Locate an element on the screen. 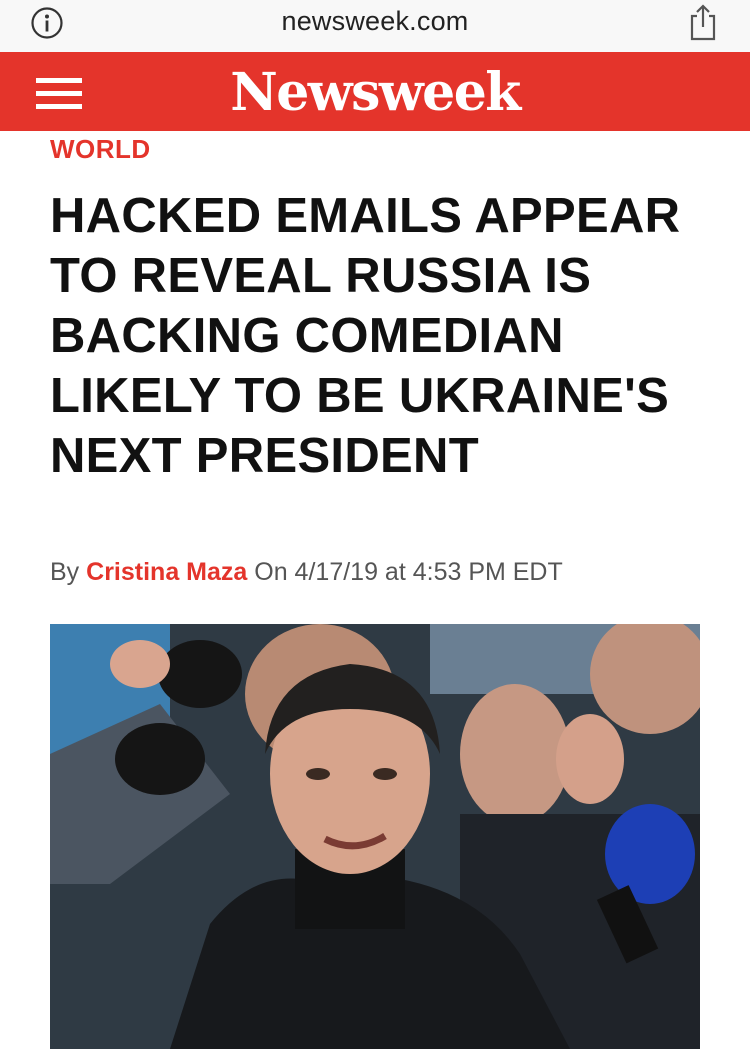  byline-prefix: By is located at coordinates (65, 572).